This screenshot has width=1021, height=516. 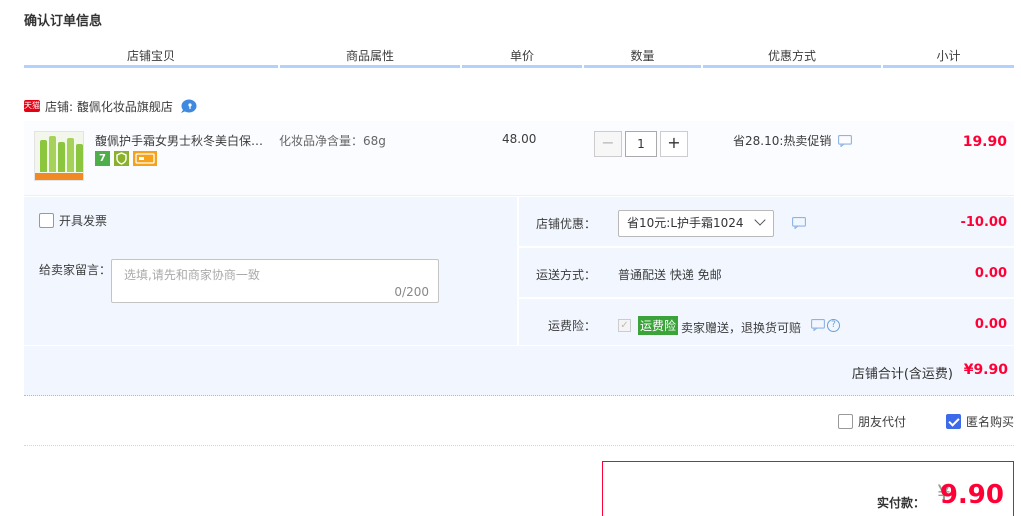 I want to click on shop-total-value: ¥9.90, so click(x=985, y=370).